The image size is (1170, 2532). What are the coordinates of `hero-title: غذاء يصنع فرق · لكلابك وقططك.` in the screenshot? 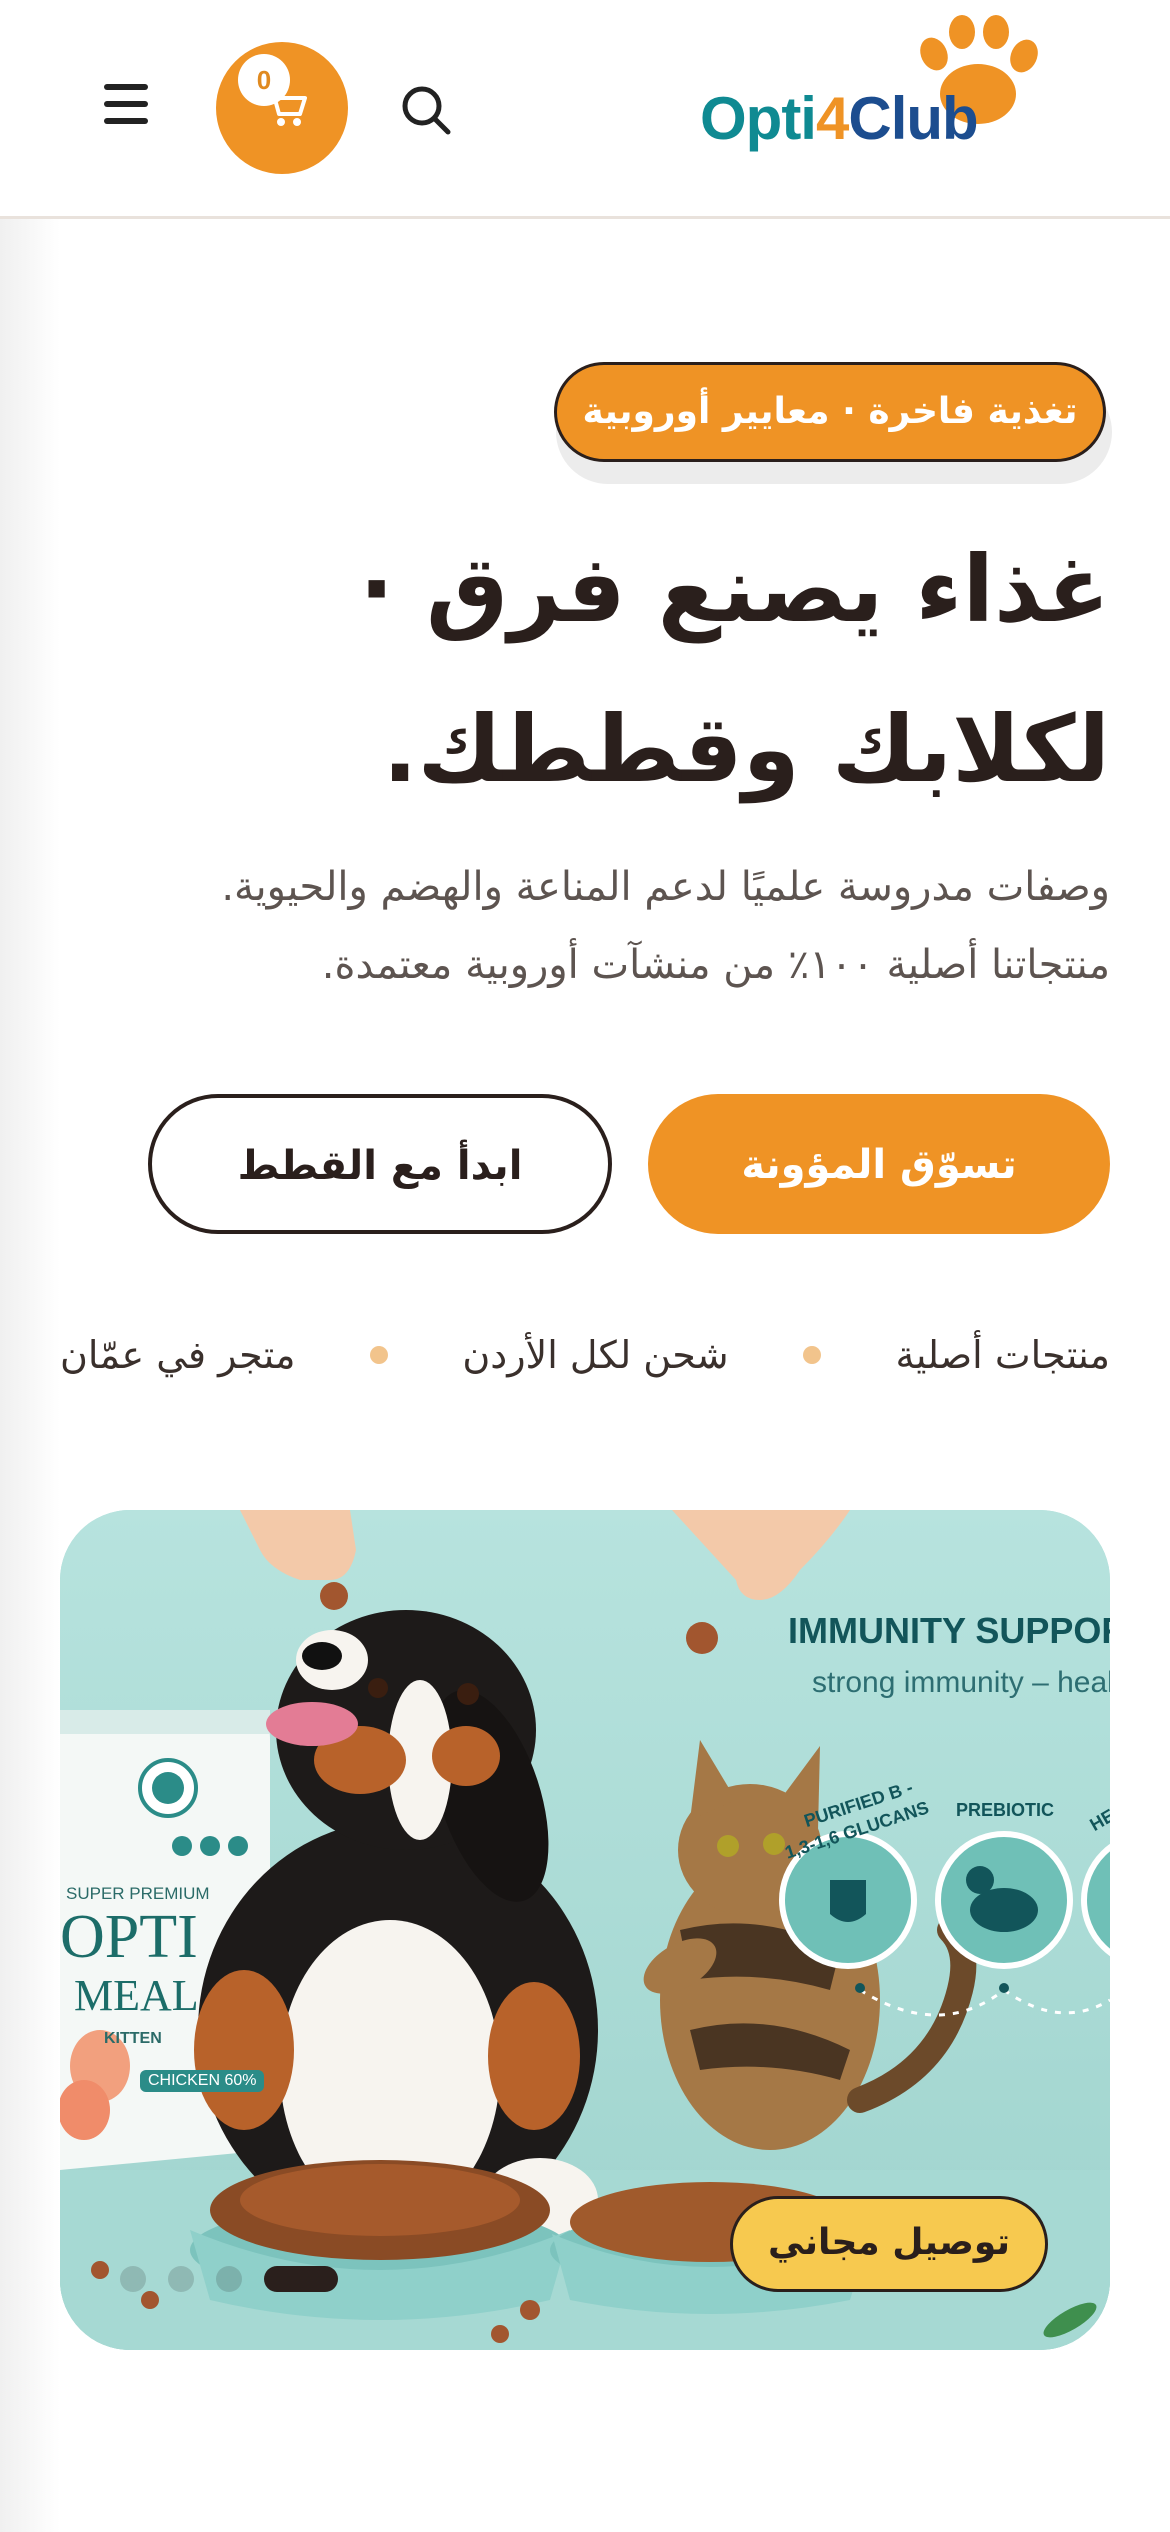 It's located at (585, 670).